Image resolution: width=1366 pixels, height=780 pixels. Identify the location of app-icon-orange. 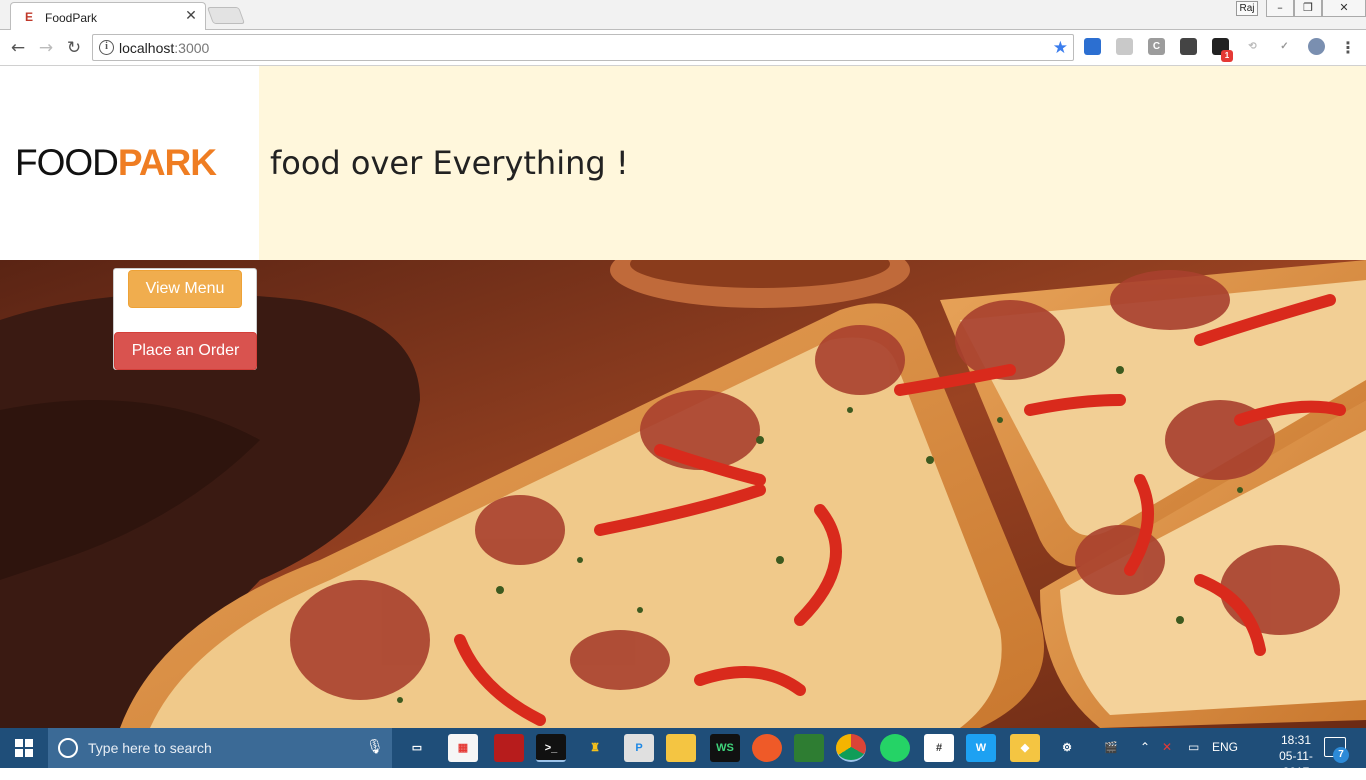
(767, 748).